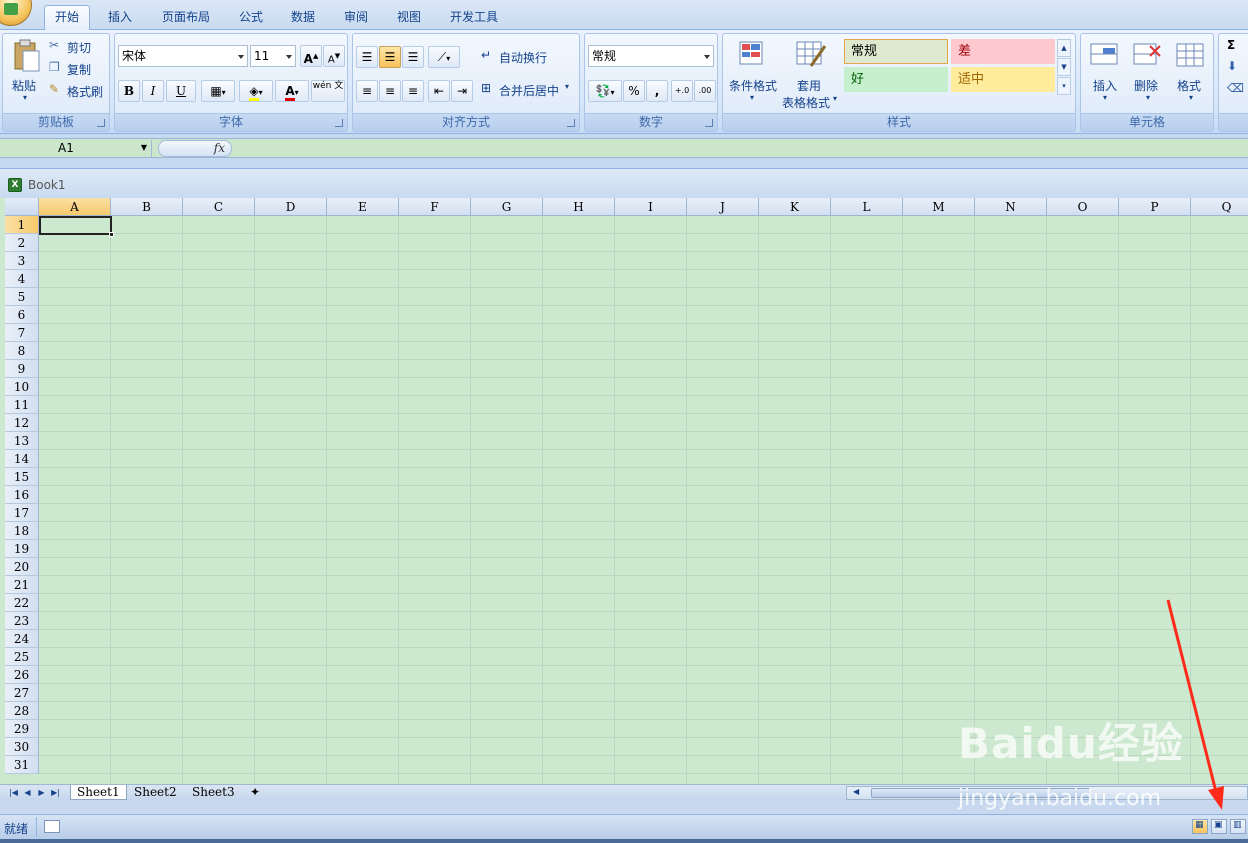 The image size is (1248, 843). What do you see at coordinates (528, 57) in the screenshot?
I see `wrap-text-button: ↵ 自动换行` at bounding box center [528, 57].